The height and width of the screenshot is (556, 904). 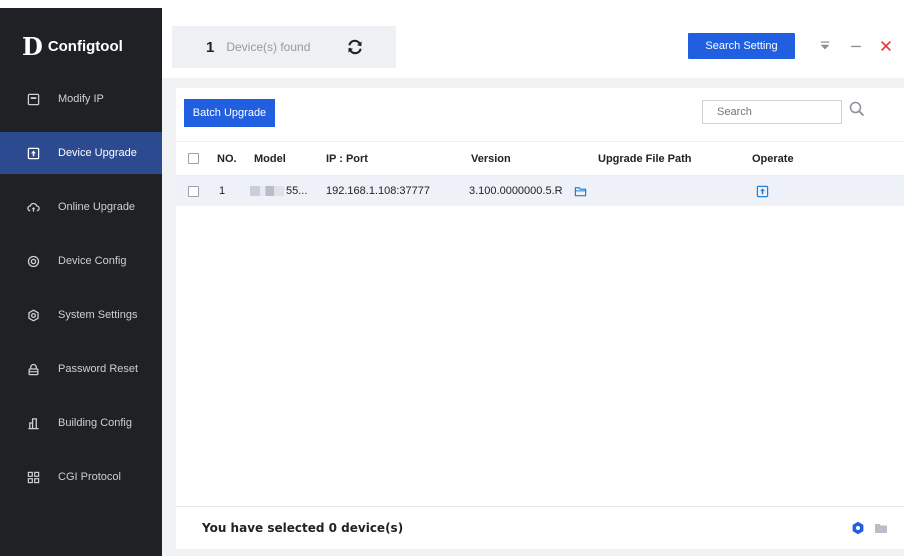 What do you see at coordinates (378, 191) in the screenshot?
I see `row-ip-port: 192.168.1.108:37777` at bounding box center [378, 191].